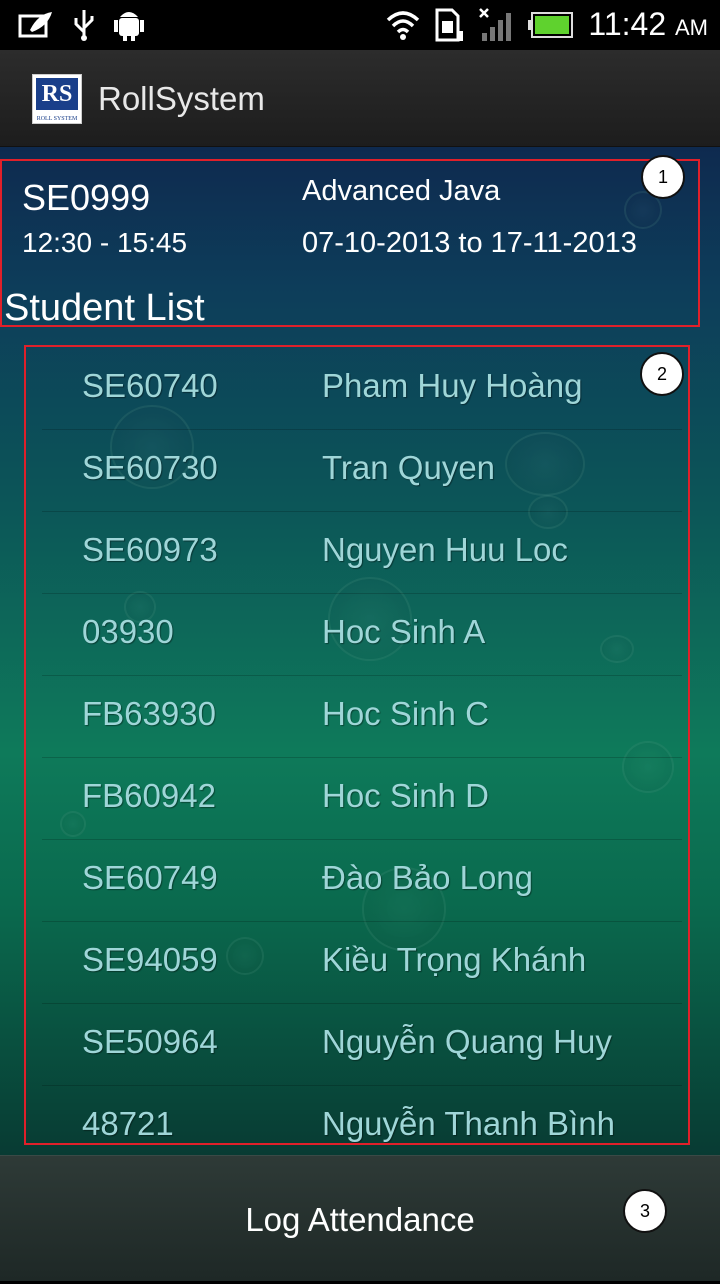 Image resolution: width=720 pixels, height=1284 pixels. I want to click on student-id: 48721, so click(128, 1123).